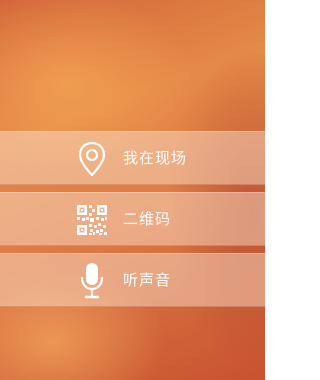 The image size is (320, 380). Describe the element at coordinates (155, 158) in the screenshot. I see `menu-item-label: 我在现场` at that location.